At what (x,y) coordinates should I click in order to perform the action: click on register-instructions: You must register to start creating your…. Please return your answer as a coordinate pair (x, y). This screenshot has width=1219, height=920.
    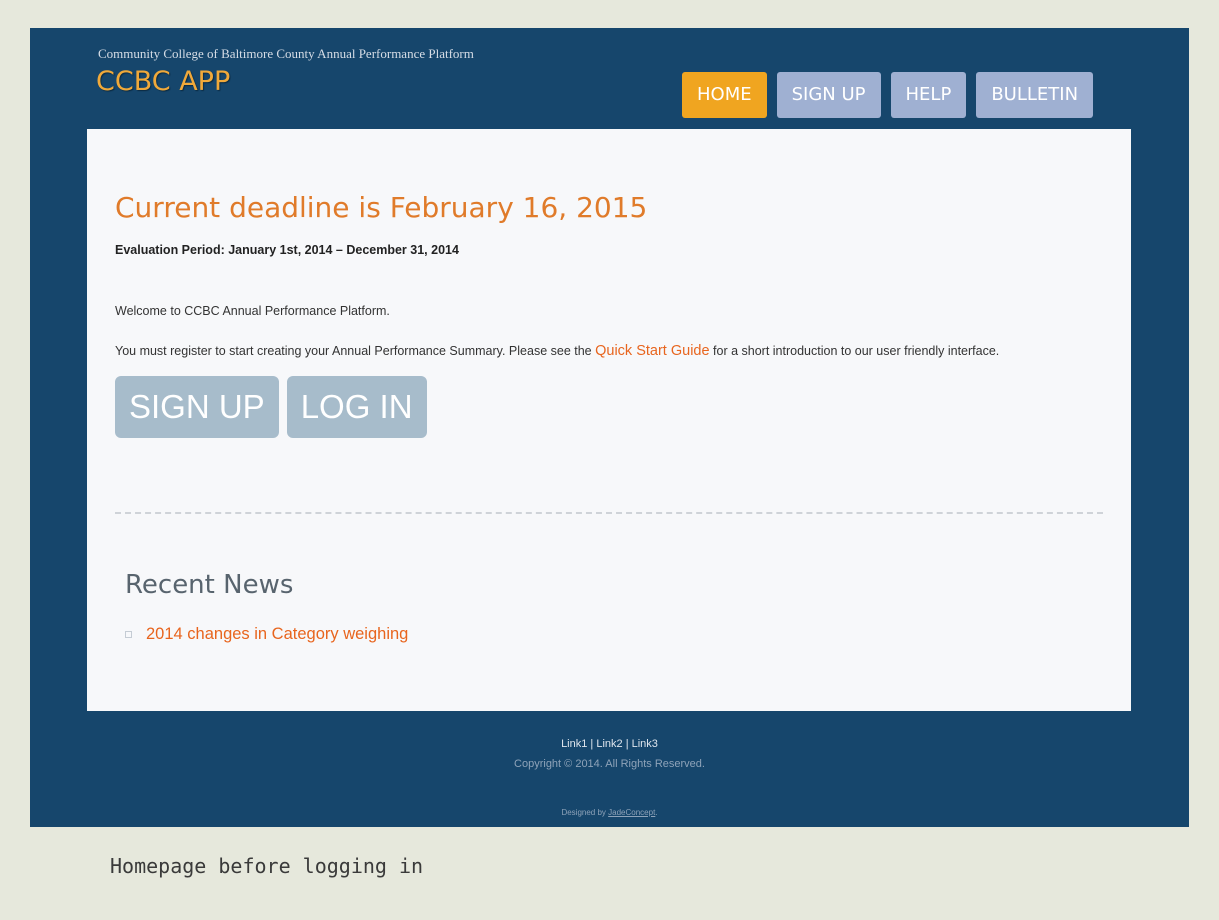
    Looking at the image, I should click on (557, 351).